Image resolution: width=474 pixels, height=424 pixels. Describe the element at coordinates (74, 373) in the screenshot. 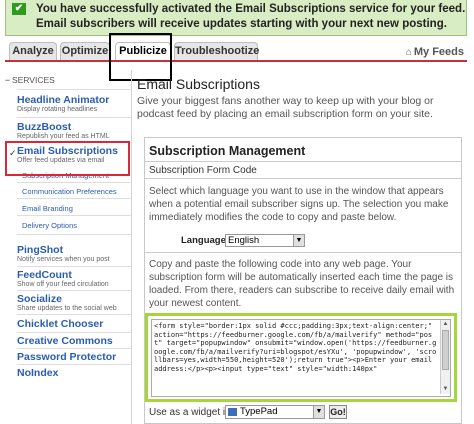

I see `sidebar-item-noindex: NoIndex` at that location.